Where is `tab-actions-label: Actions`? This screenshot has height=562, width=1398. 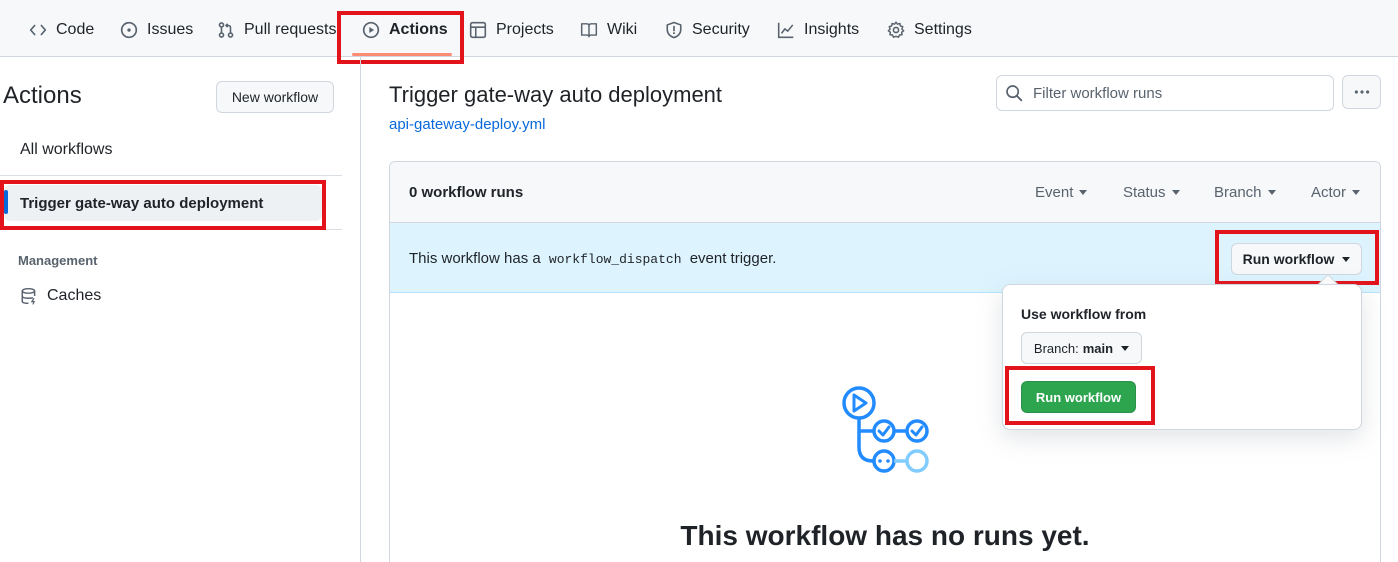 tab-actions-label: Actions is located at coordinates (418, 29).